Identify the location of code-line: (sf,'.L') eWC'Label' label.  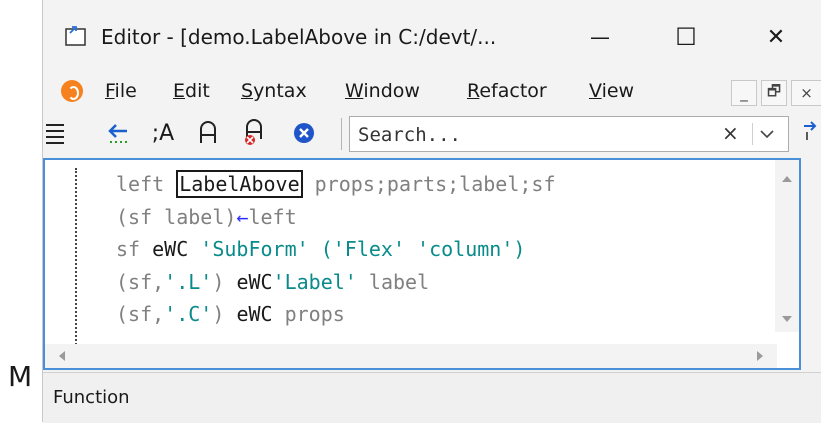
(336, 282).